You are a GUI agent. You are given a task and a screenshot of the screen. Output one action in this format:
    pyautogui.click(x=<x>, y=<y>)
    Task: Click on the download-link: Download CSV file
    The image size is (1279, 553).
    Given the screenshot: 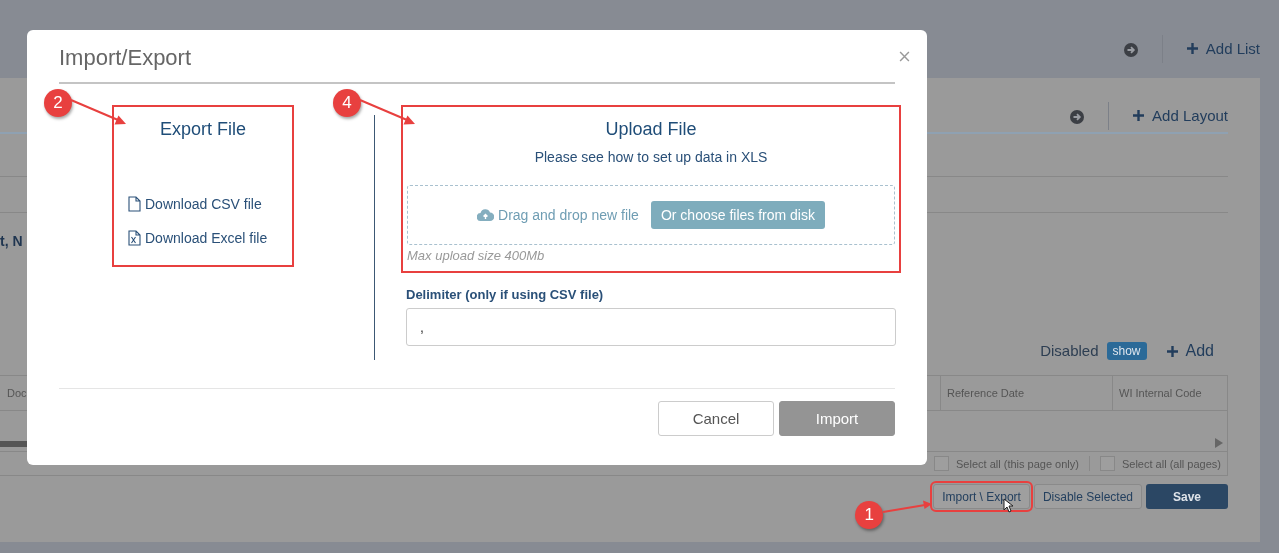 What is the action you would take?
    pyautogui.click(x=195, y=204)
    